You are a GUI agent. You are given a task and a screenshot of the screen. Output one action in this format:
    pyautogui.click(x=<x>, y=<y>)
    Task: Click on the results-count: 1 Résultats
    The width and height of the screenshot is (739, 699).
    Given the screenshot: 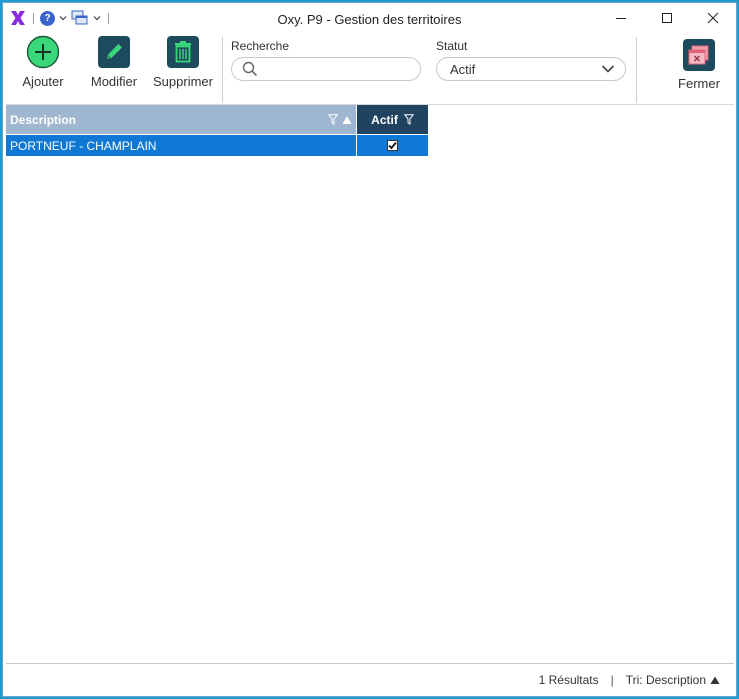 What is the action you would take?
    pyautogui.click(x=568, y=680)
    